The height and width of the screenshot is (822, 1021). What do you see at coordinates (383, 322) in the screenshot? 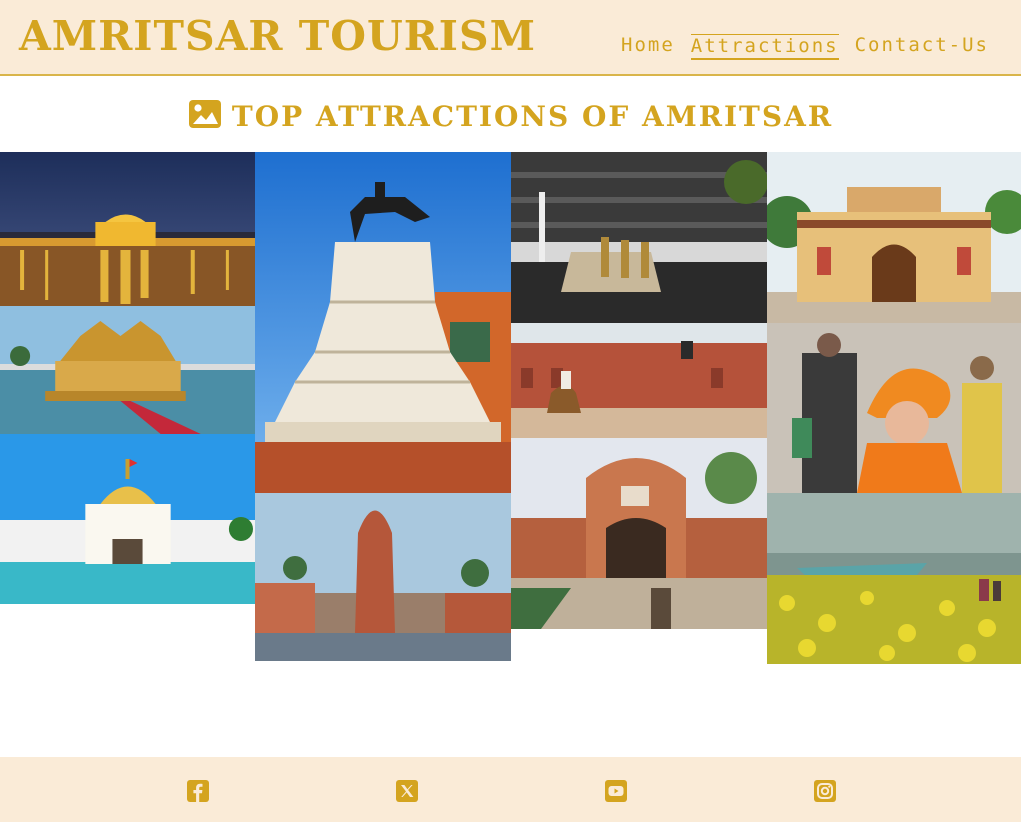
I see `ranjit-singh-statue-photo` at bounding box center [383, 322].